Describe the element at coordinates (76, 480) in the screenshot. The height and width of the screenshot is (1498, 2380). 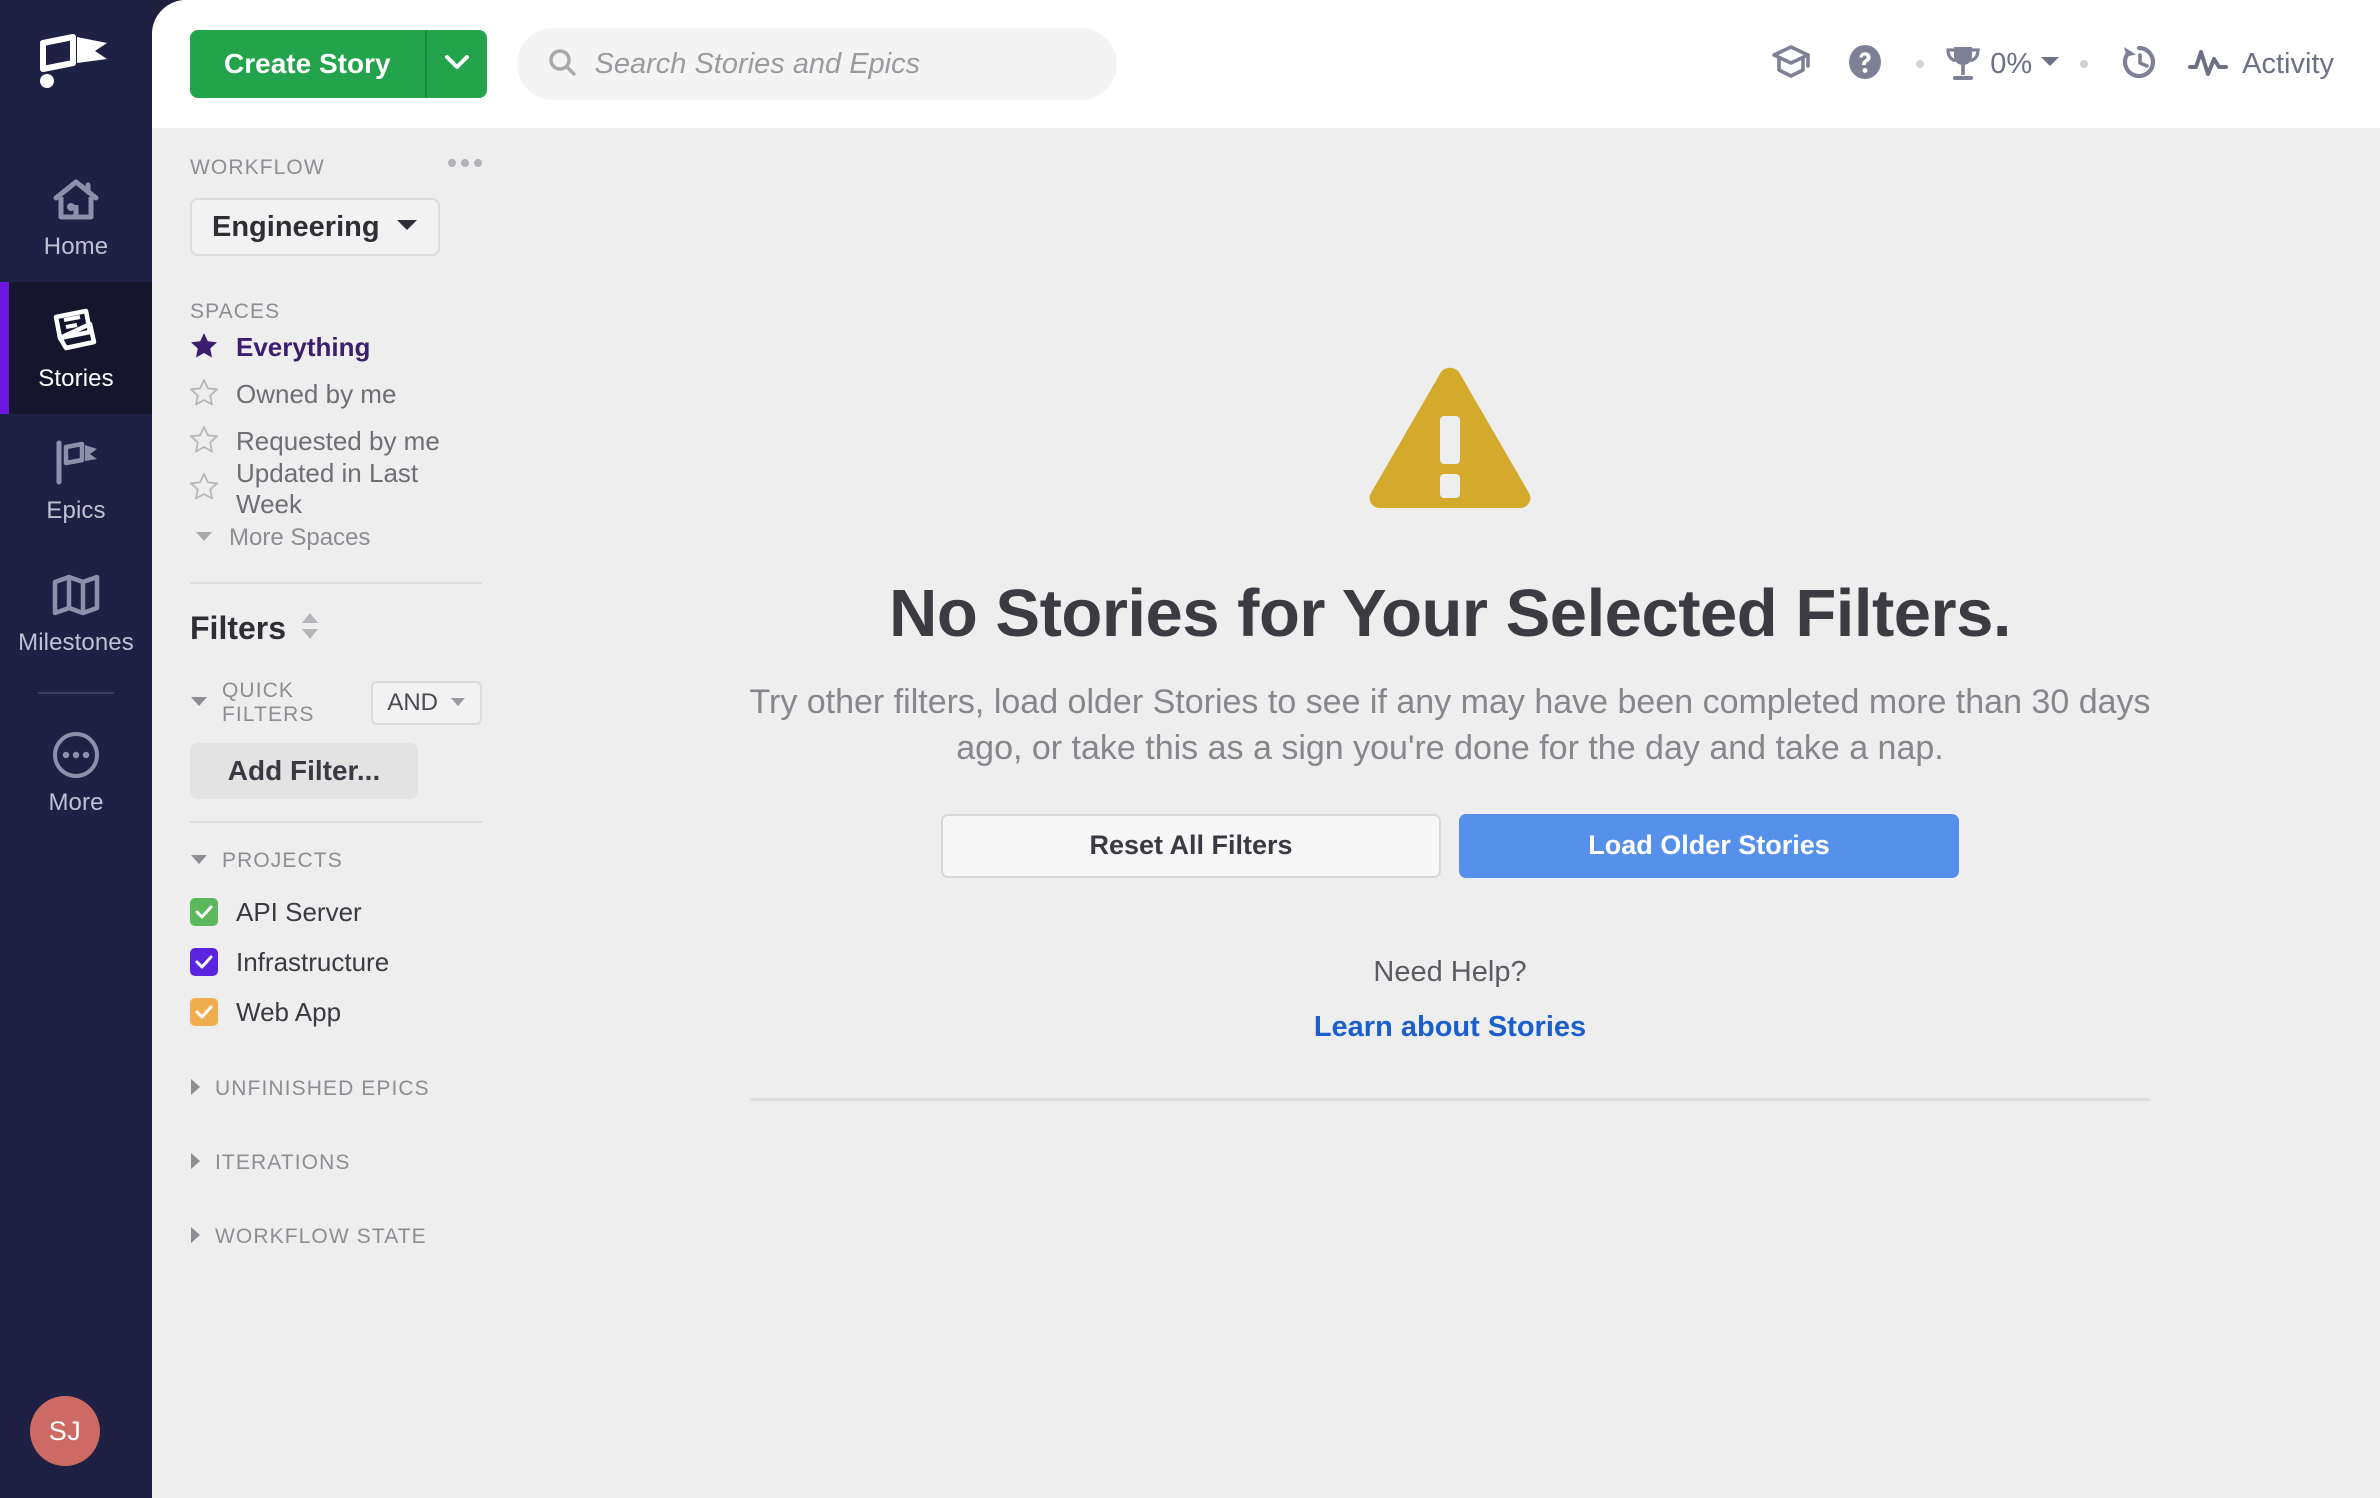
I see `sidebar-item-epics: Epics` at that location.